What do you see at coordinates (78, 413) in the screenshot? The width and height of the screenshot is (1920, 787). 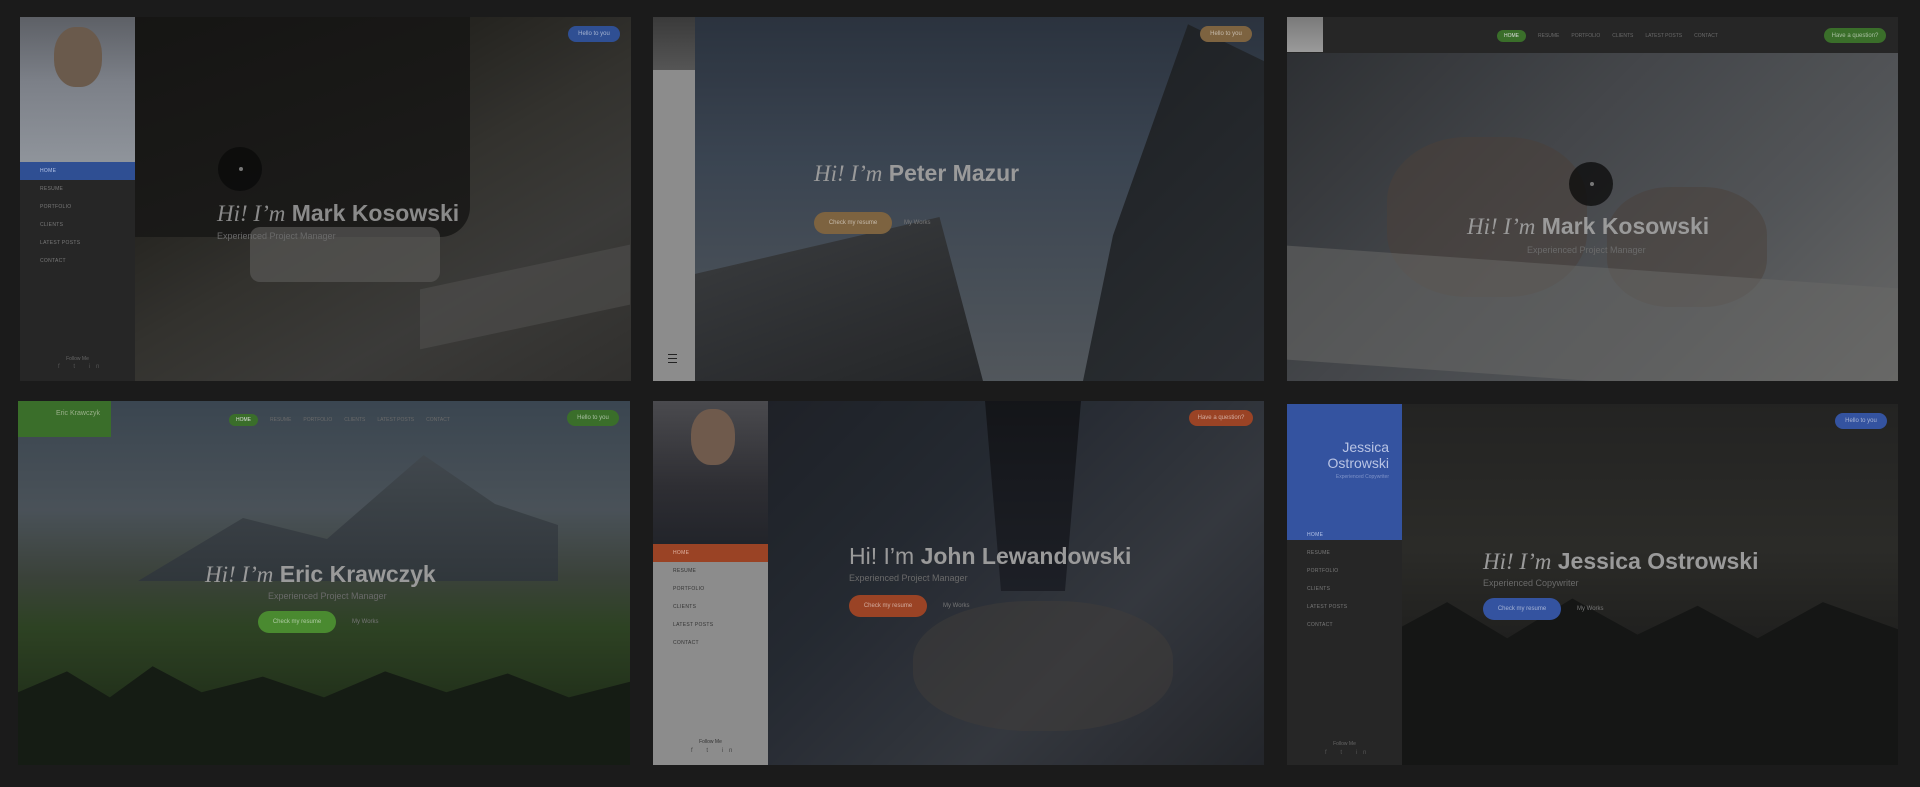 I see `brand-name: Eric Krawczyk` at bounding box center [78, 413].